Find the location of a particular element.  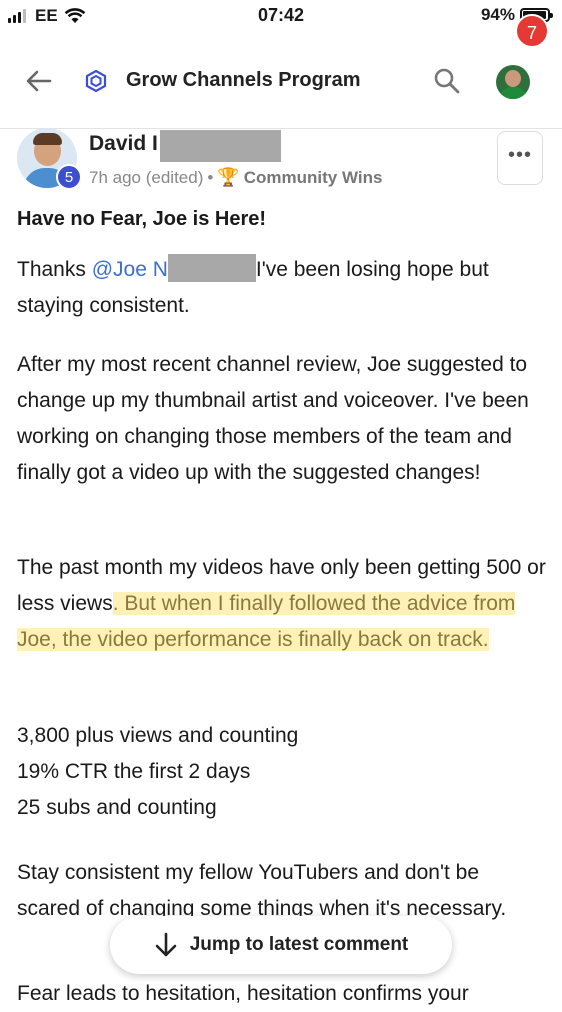

status-bar: EE 07:42 94% is located at coordinates (281, 17).